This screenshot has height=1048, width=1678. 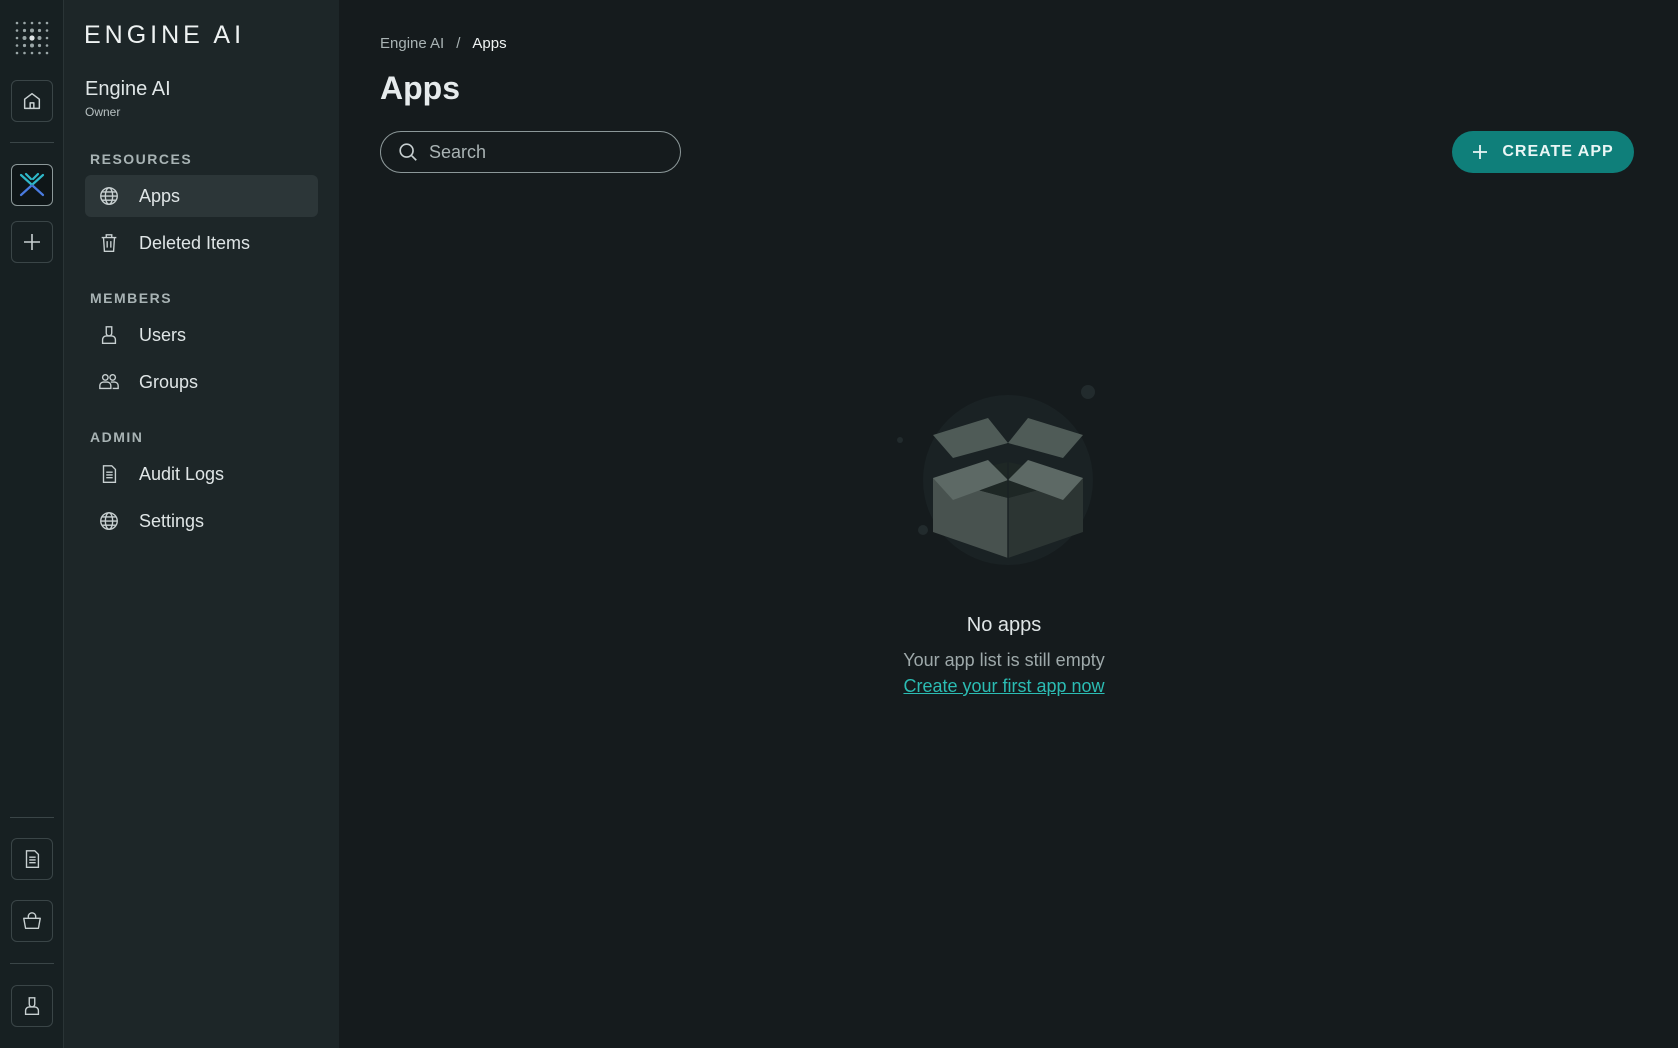 I want to click on sidebar-item-audit-logs: Audit Logs, so click(x=201, y=474).